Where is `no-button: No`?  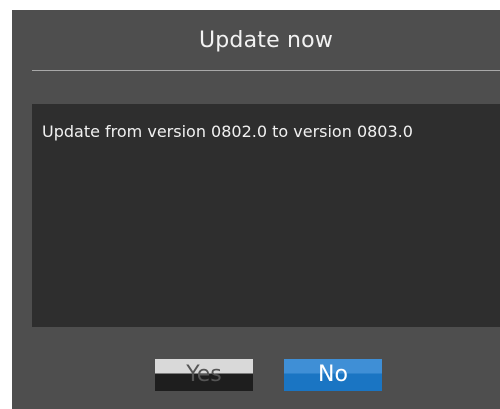
no-button: No is located at coordinates (333, 375).